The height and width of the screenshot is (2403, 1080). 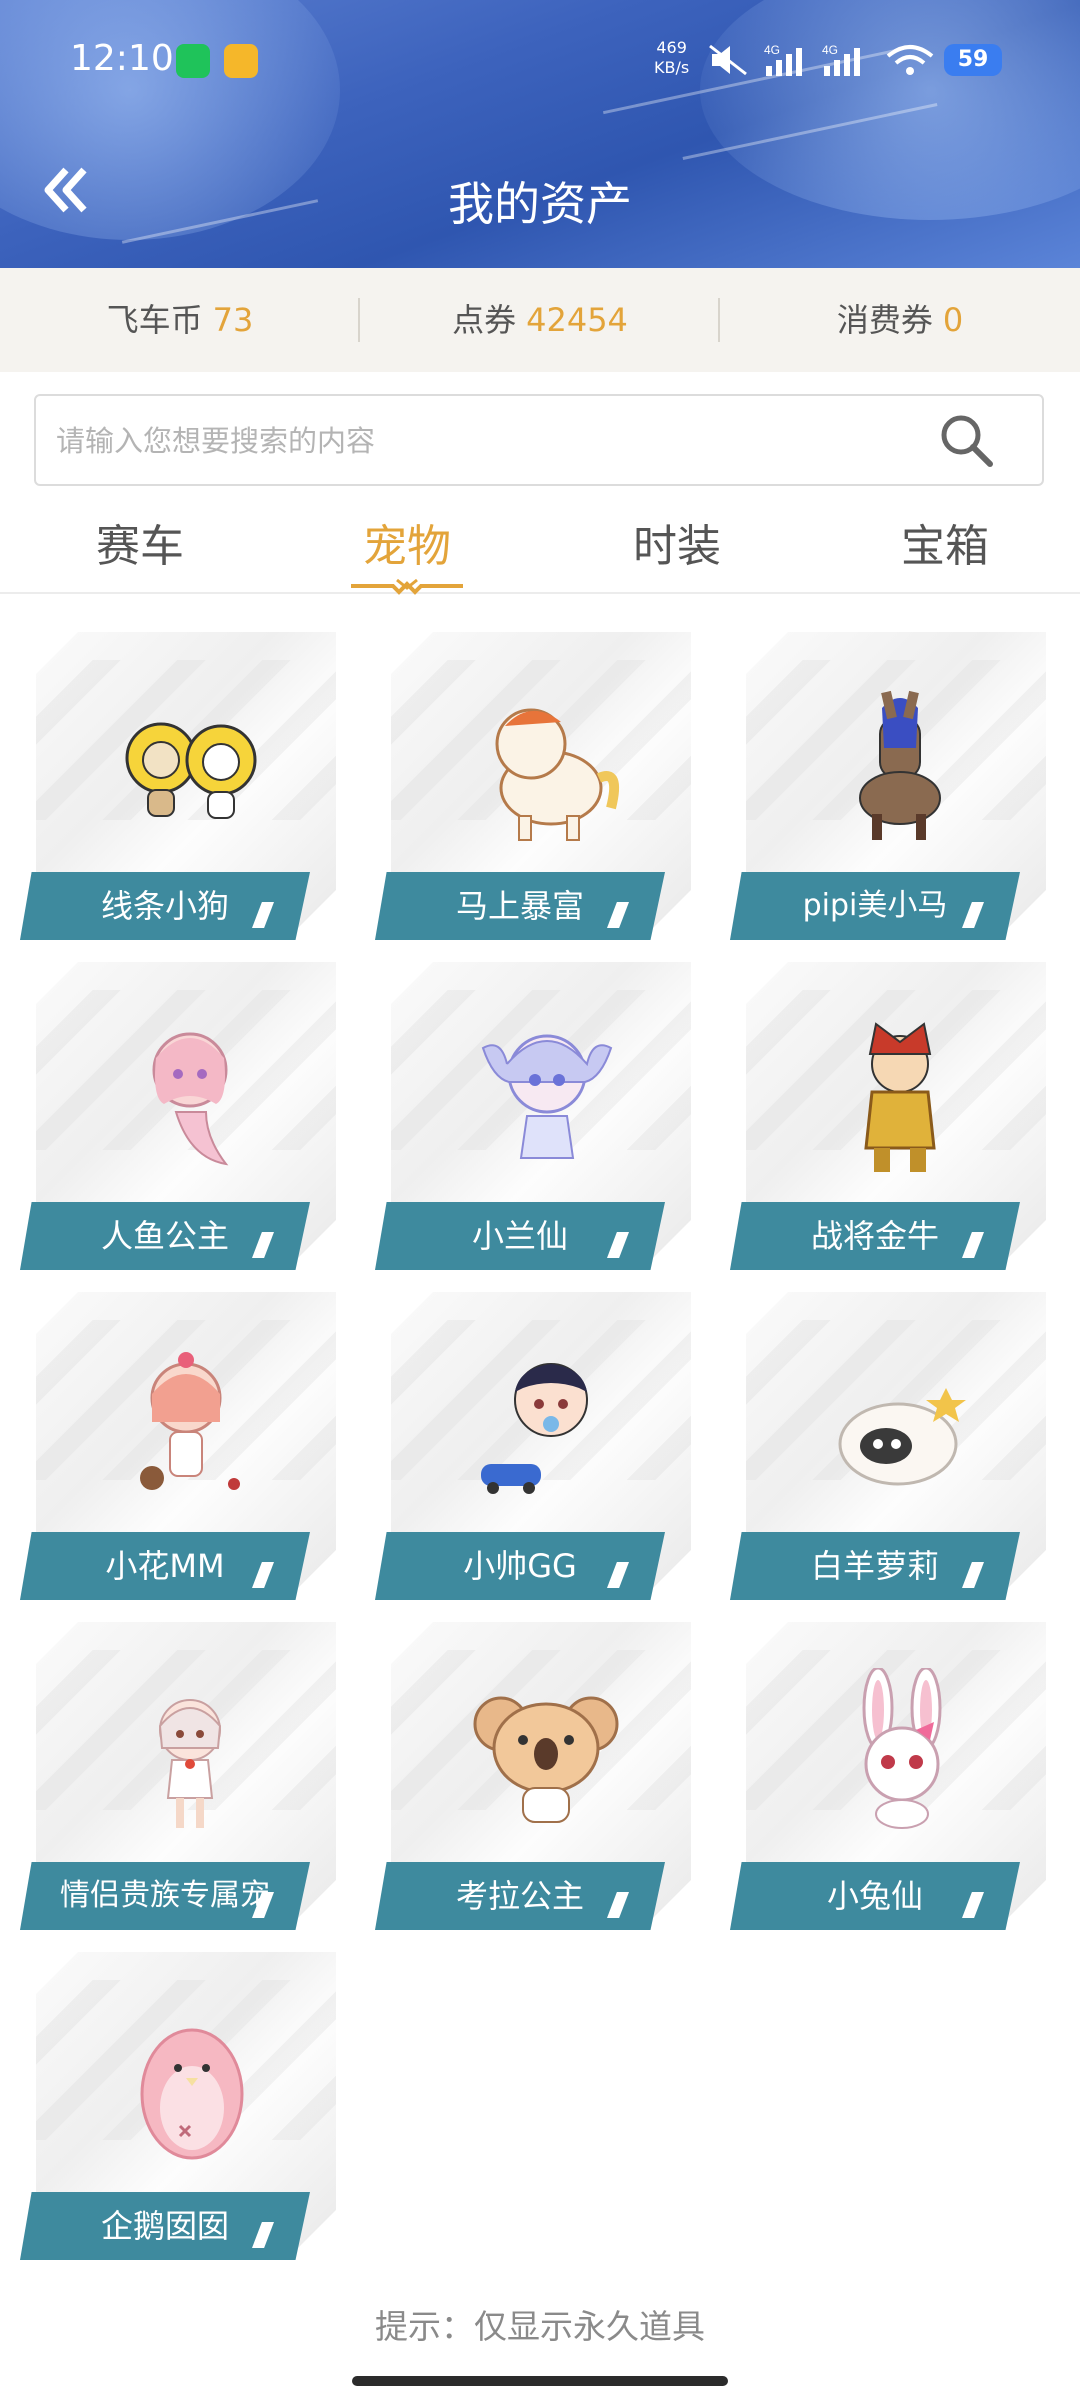 I want to click on battery-indicator: 59, so click(x=973, y=60).